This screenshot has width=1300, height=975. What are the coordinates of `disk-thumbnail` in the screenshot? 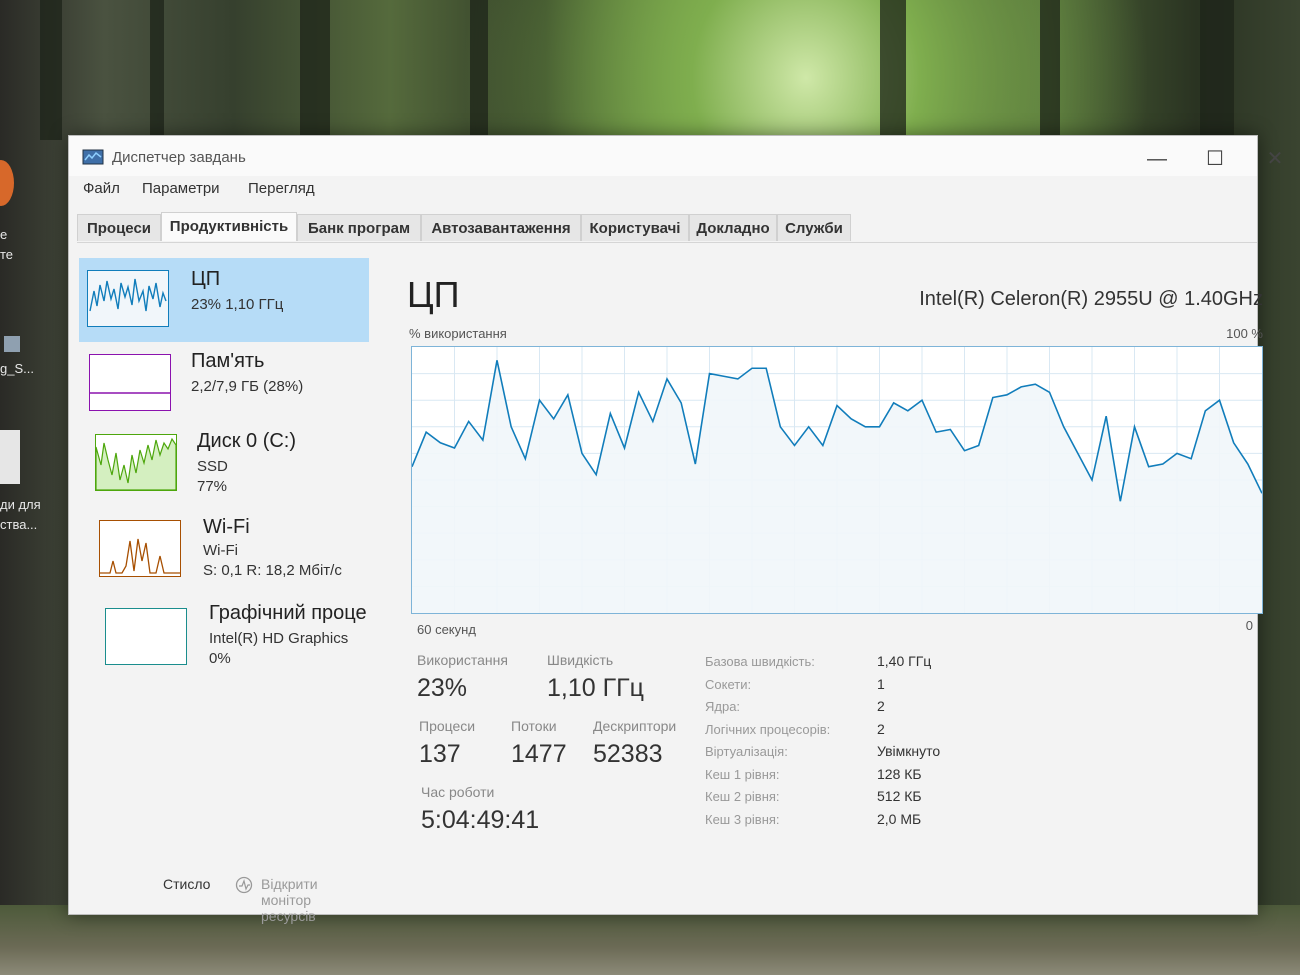 It's located at (136, 462).